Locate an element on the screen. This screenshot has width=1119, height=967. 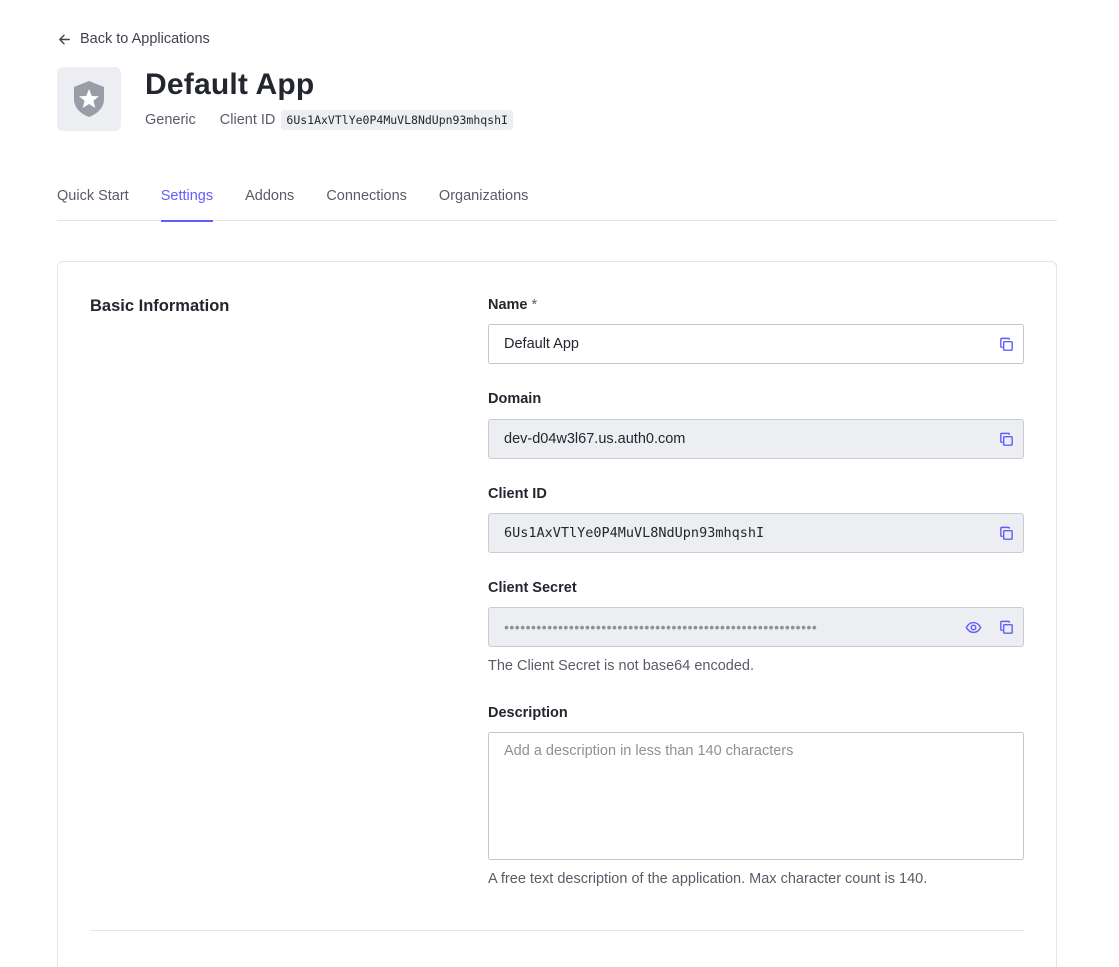
client-secret-help: The Client Secret is not base64 encoded. is located at coordinates (621, 666).